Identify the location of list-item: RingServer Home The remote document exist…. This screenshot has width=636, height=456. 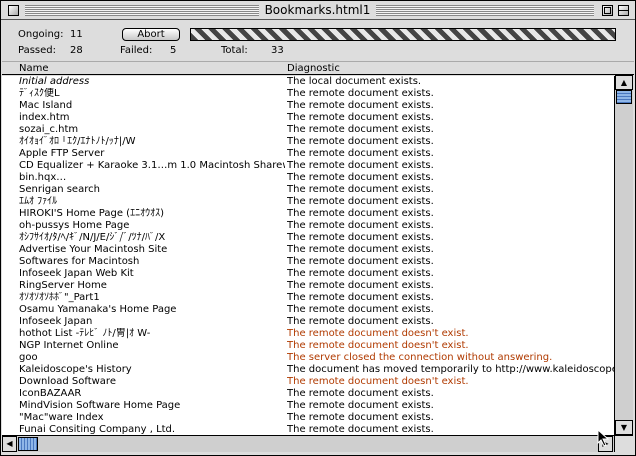
(308, 286).